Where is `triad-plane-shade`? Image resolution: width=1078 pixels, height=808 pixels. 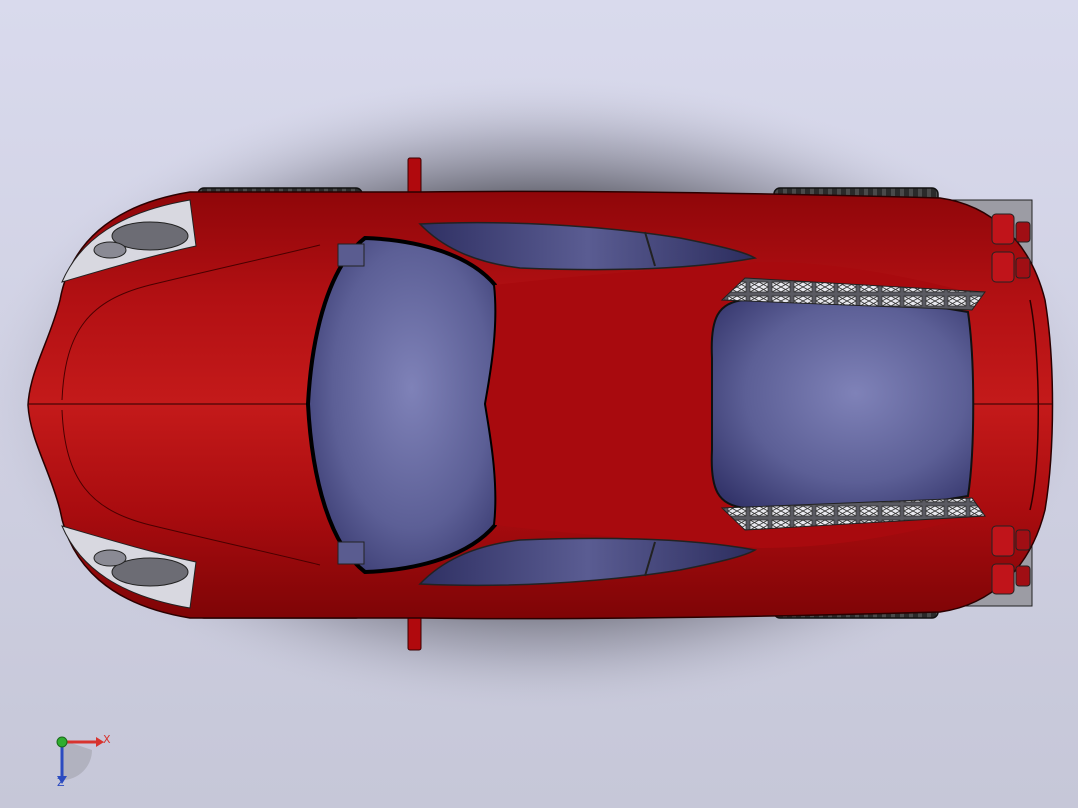 triad-plane-shade is located at coordinates (77, 760).